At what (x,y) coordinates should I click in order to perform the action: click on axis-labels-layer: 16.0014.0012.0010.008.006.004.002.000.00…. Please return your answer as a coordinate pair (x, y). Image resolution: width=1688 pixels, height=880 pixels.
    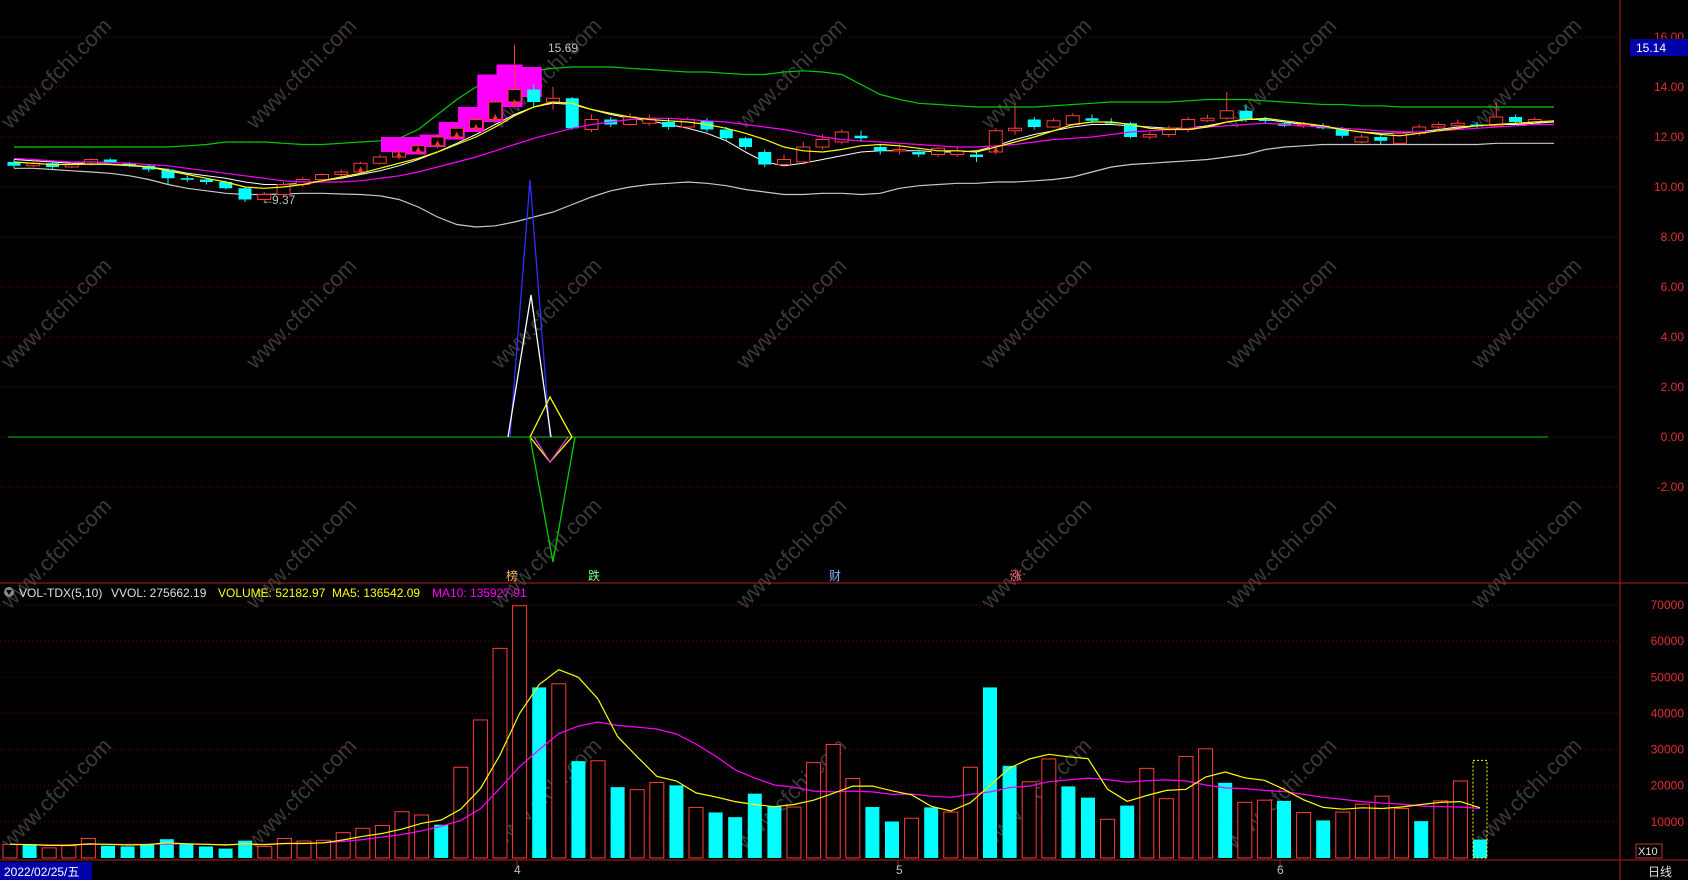
    Looking at the image, I should click on (1668, 429).